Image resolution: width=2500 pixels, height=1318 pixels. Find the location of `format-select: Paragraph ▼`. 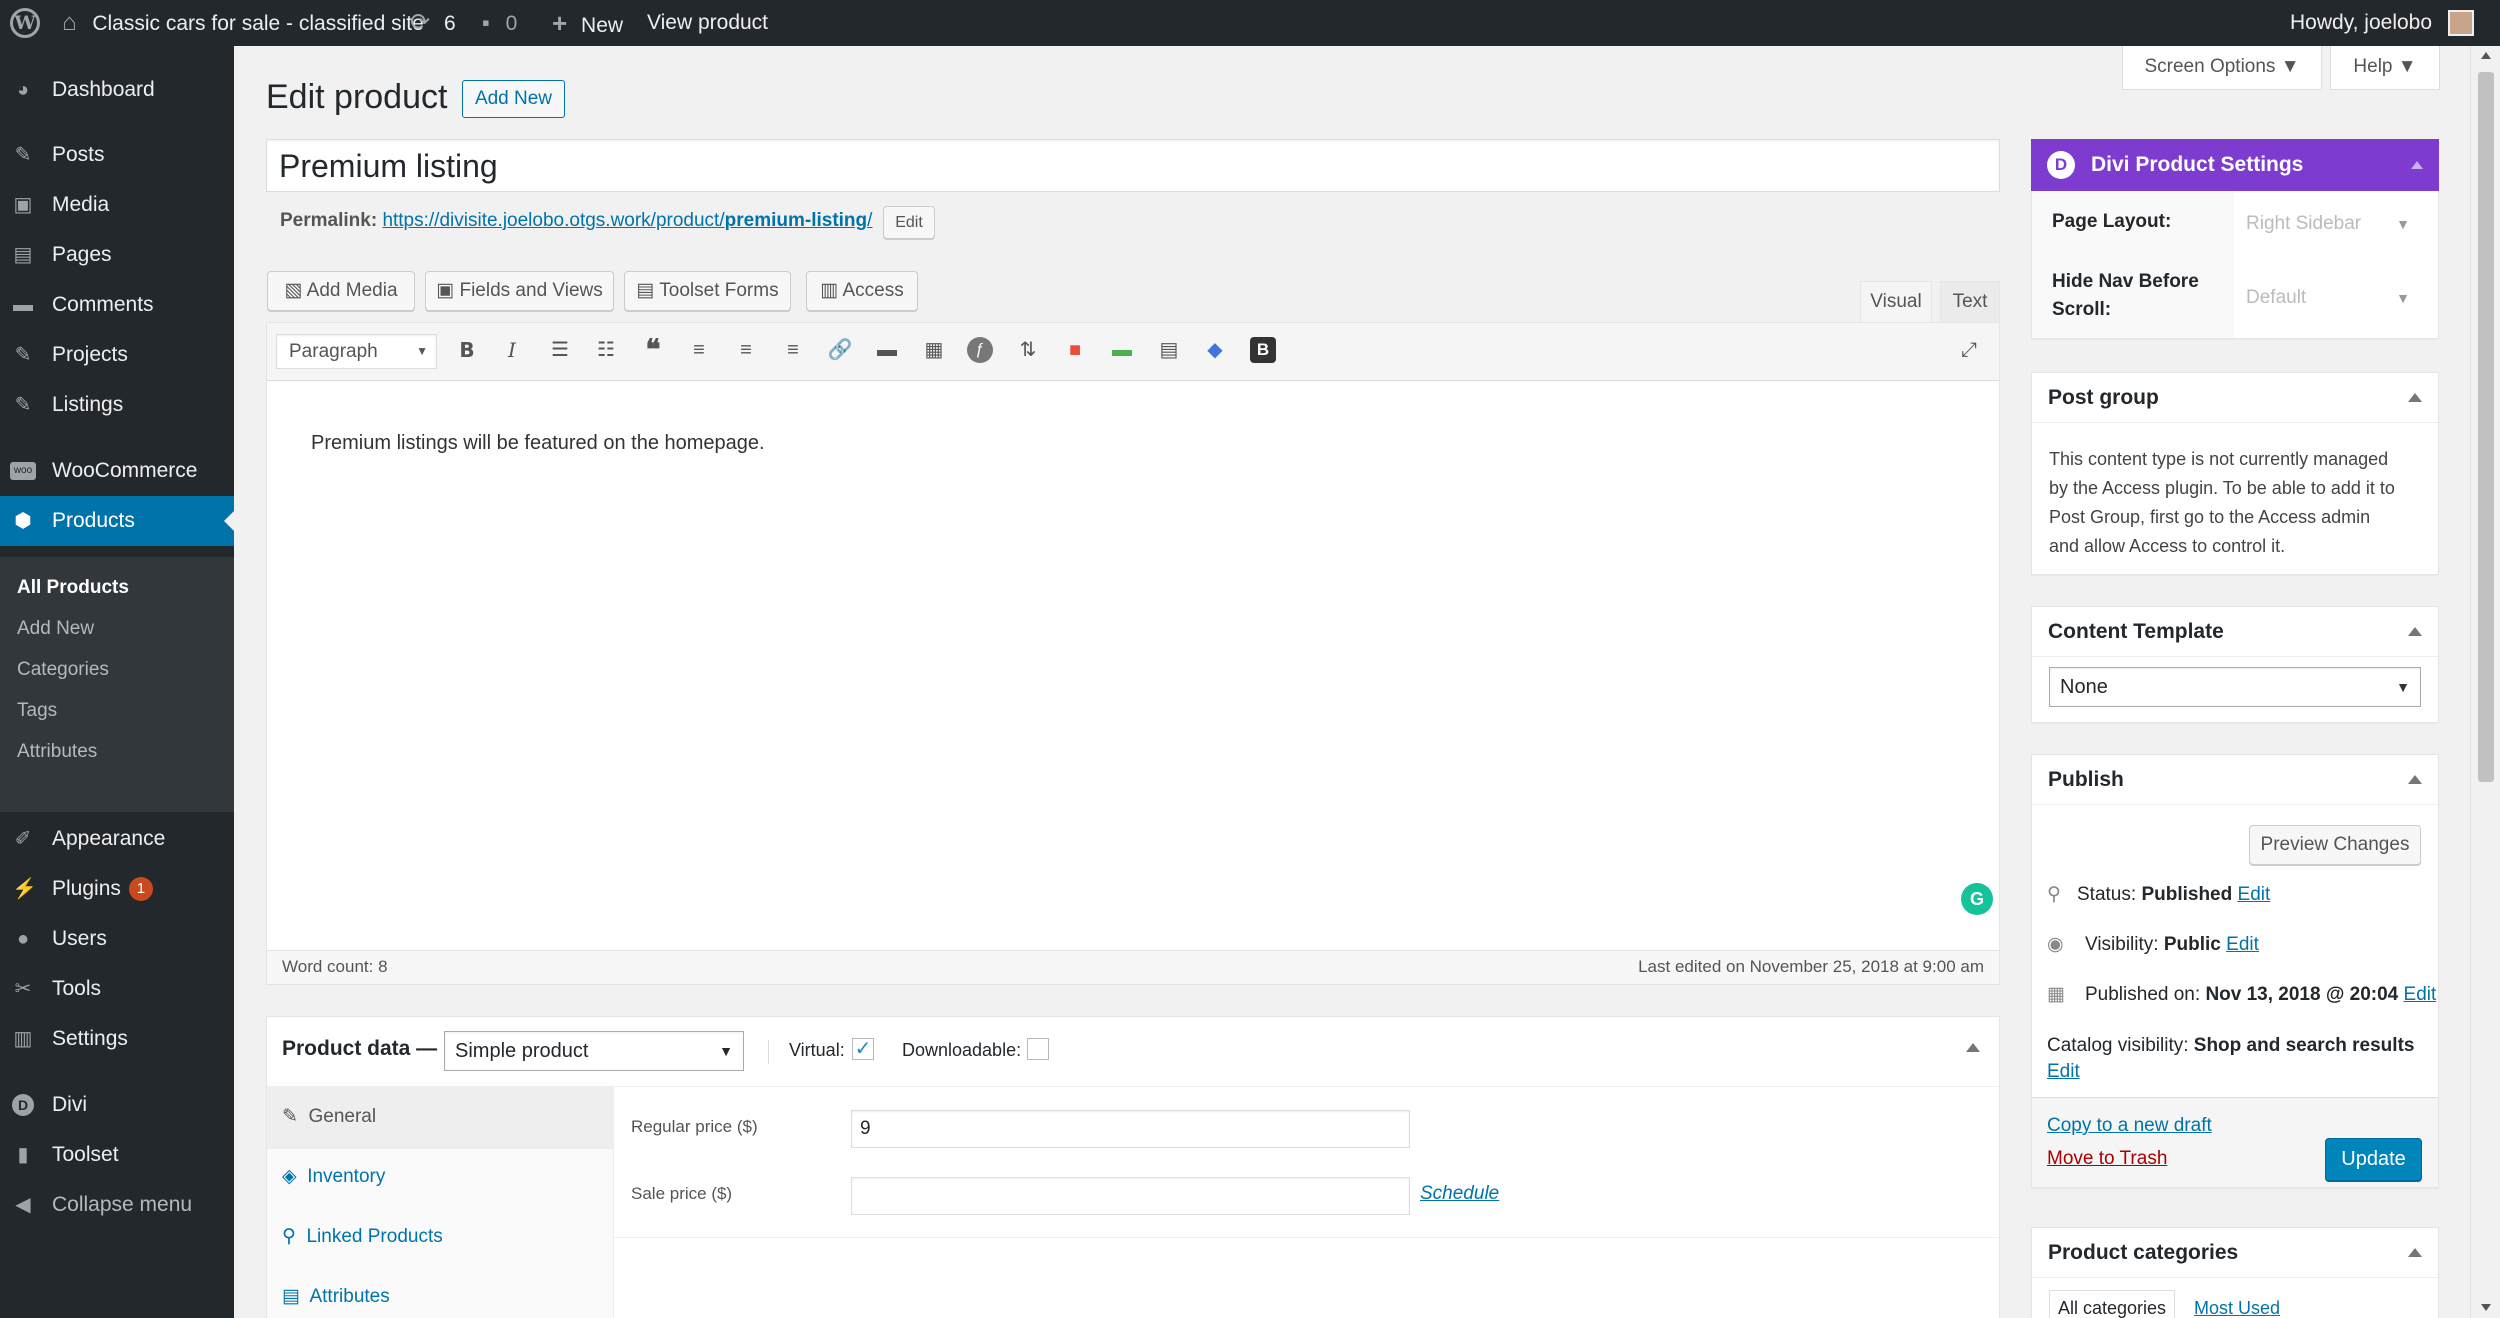

format-select: Paragraph ▼ is located at coordinates (356, 351).